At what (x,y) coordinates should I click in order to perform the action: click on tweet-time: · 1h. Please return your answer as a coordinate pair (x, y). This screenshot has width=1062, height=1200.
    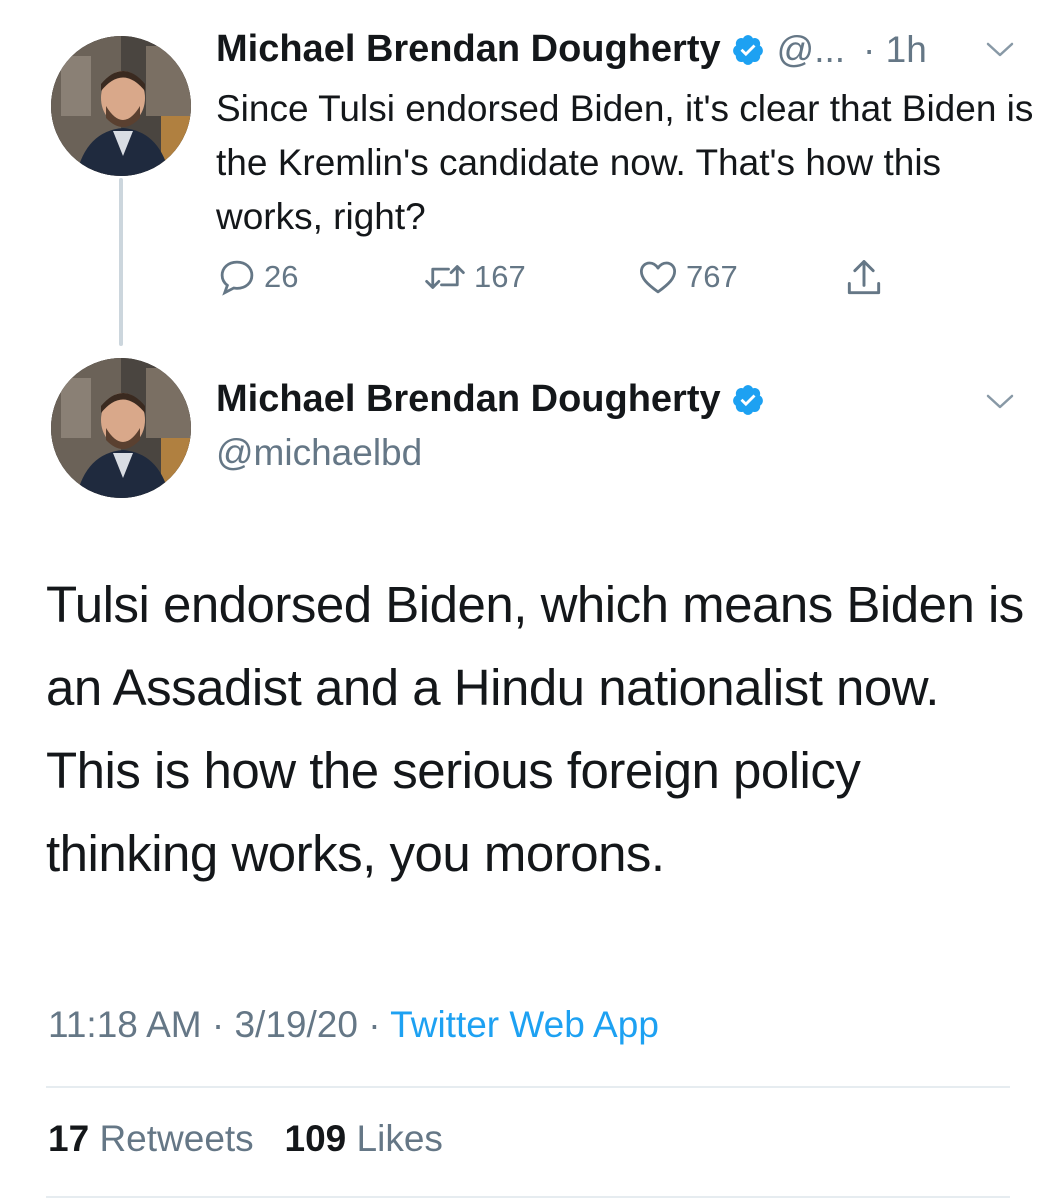
    Looking at the image, I should click on (895, 50).